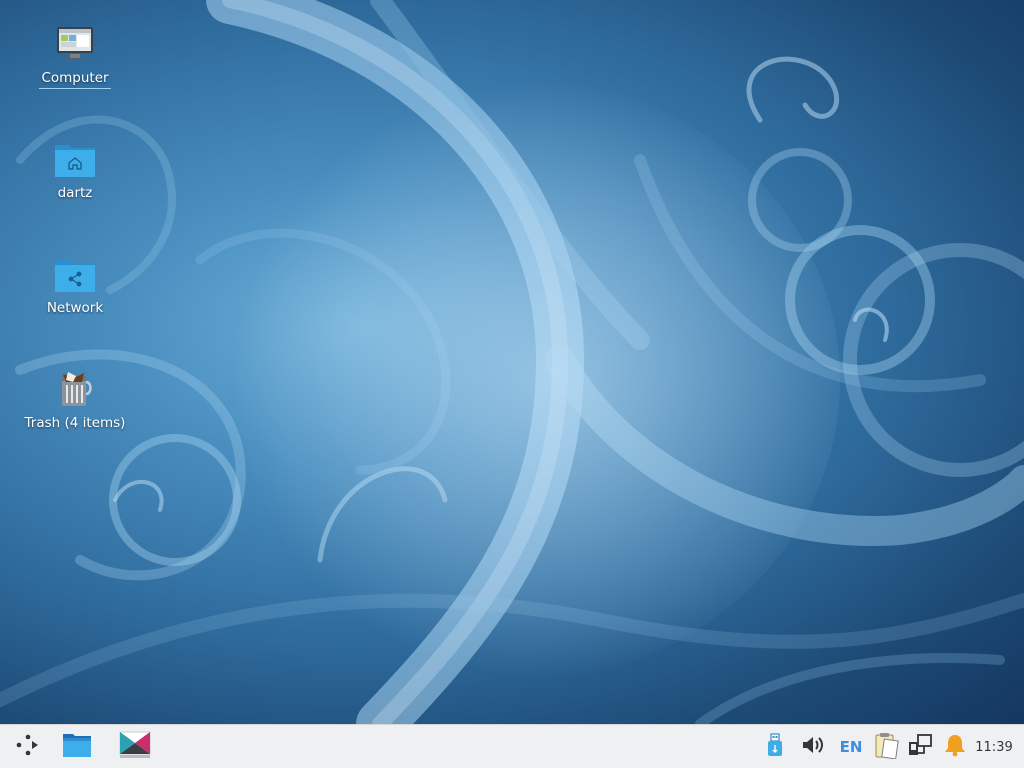 This screenshot has width=1024, height=769. I want to click on digital-clock: 11:39, so click(994, 747).